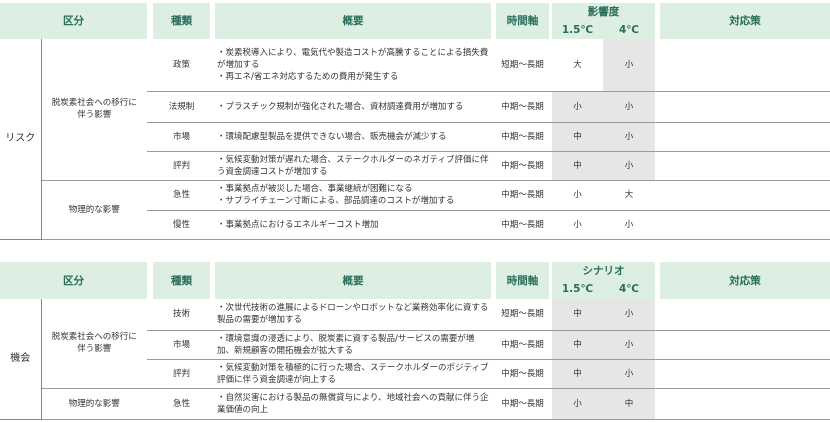  I want to click on header-scenario: シナリオ, so click(603, 270).